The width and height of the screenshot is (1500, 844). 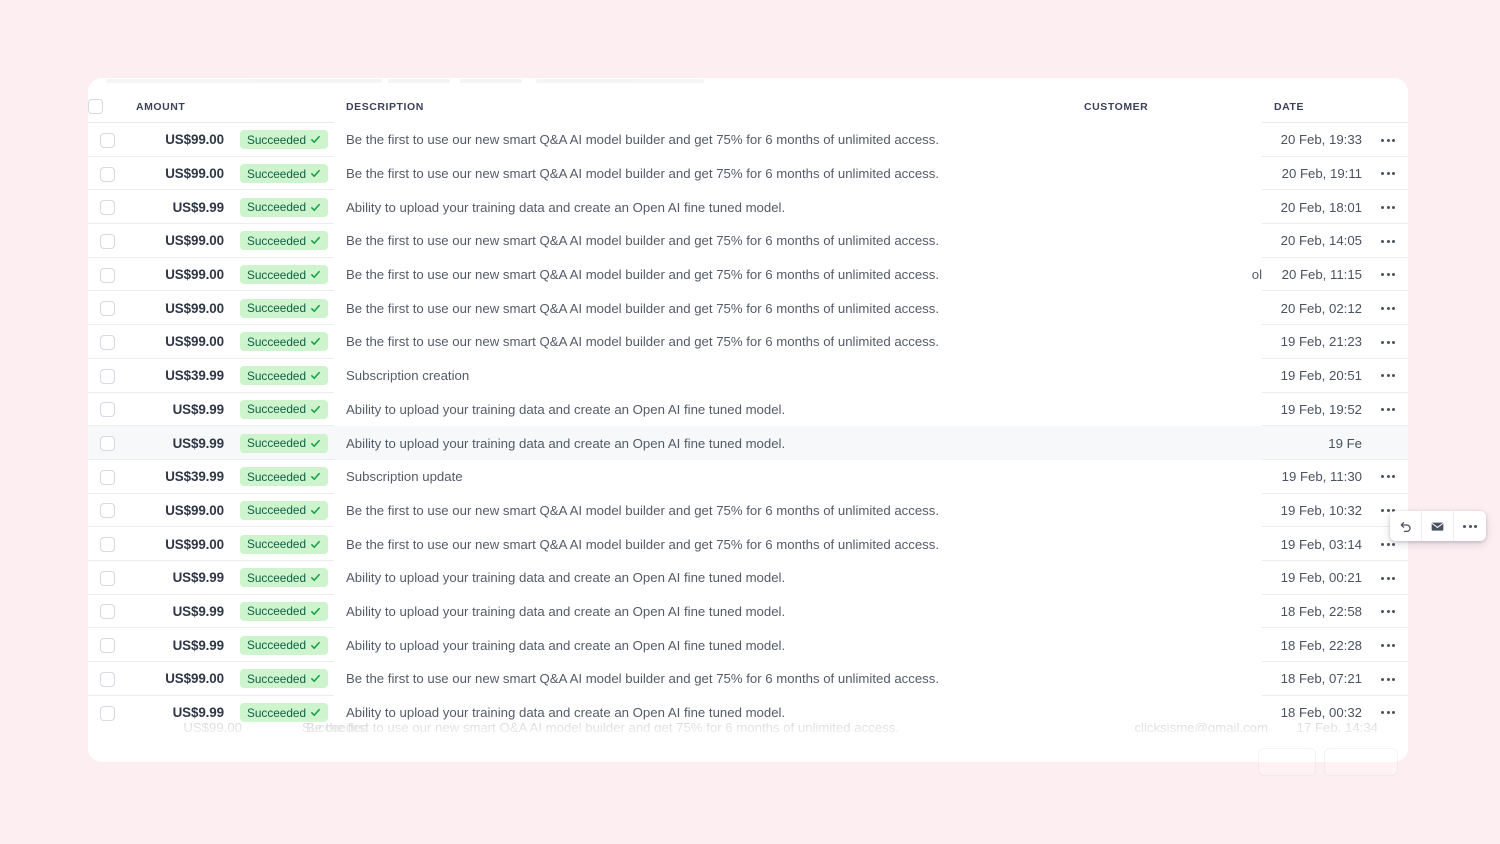 What do you see at coordinates (1315, 644) in the screenshot?
I see `date-cell: 18 Feb, 22:28` at bounding box center [1315, 644].